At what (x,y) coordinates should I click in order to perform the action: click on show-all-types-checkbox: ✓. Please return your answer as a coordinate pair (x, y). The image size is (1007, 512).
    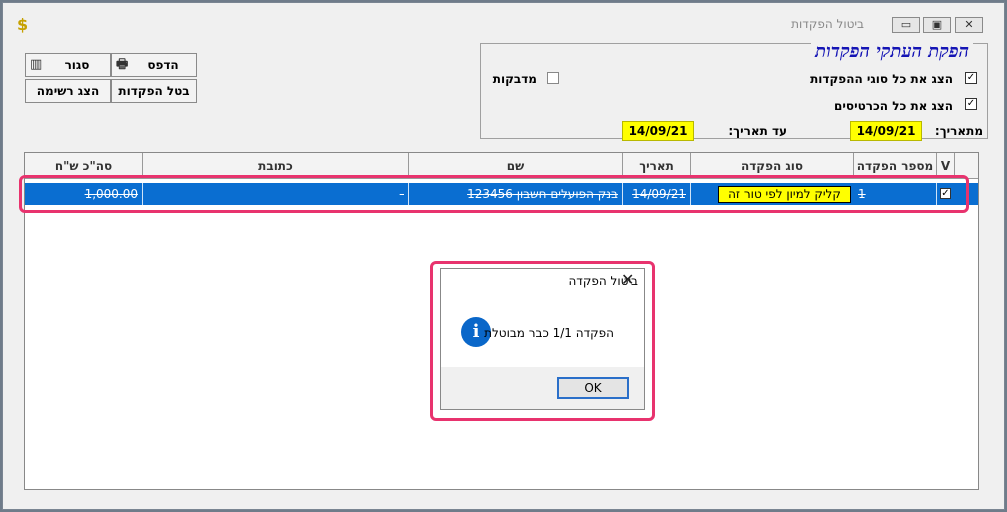
    Looking at the image, I should click on (971, 78).